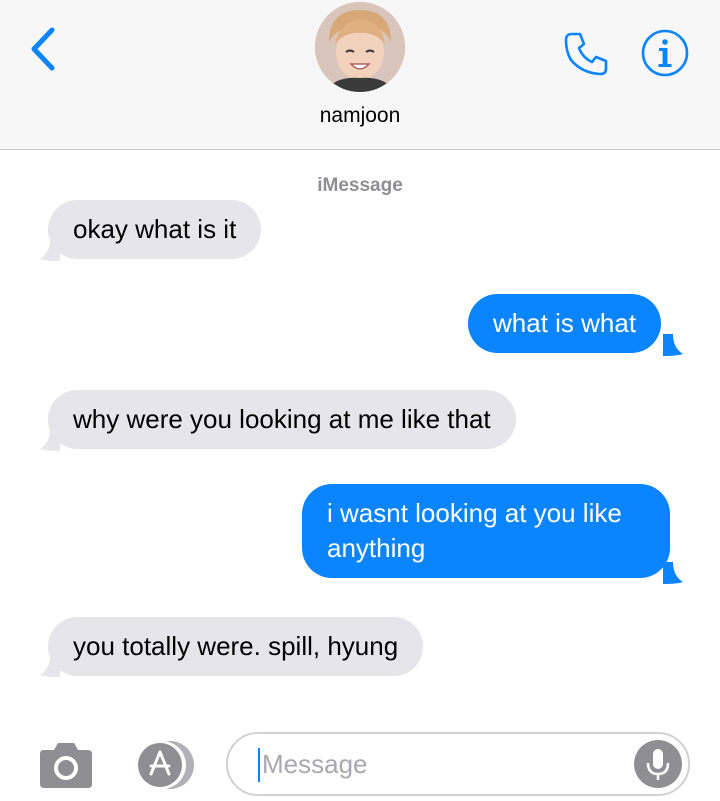 The width and height of the screenshot is (720, 801). I want to click on app-store-icon, so click(165, 765).